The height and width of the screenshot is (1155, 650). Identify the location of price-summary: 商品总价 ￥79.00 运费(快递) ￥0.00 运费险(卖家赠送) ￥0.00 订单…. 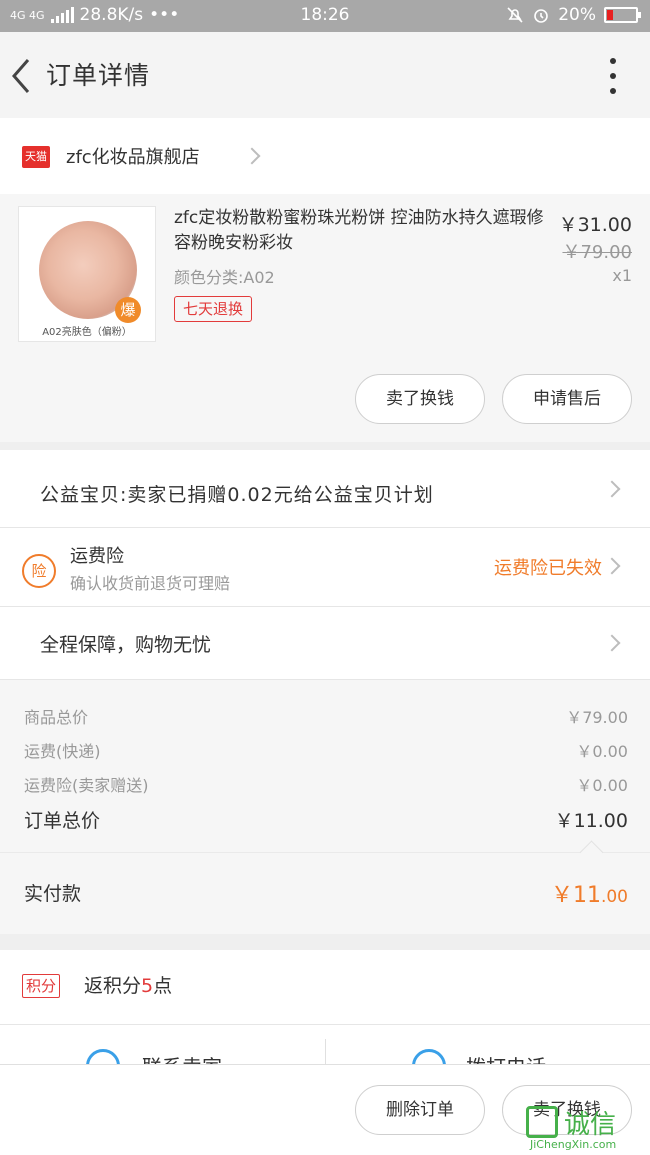
(325, 766).